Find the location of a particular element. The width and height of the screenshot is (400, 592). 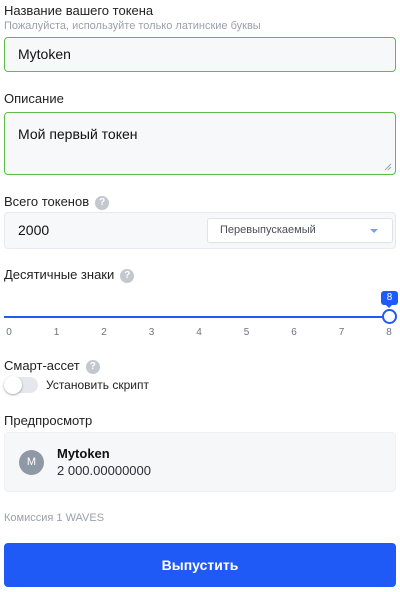

total-tokens-field: 2000 Перевыпускаемый is located at coordinates (200, 230).